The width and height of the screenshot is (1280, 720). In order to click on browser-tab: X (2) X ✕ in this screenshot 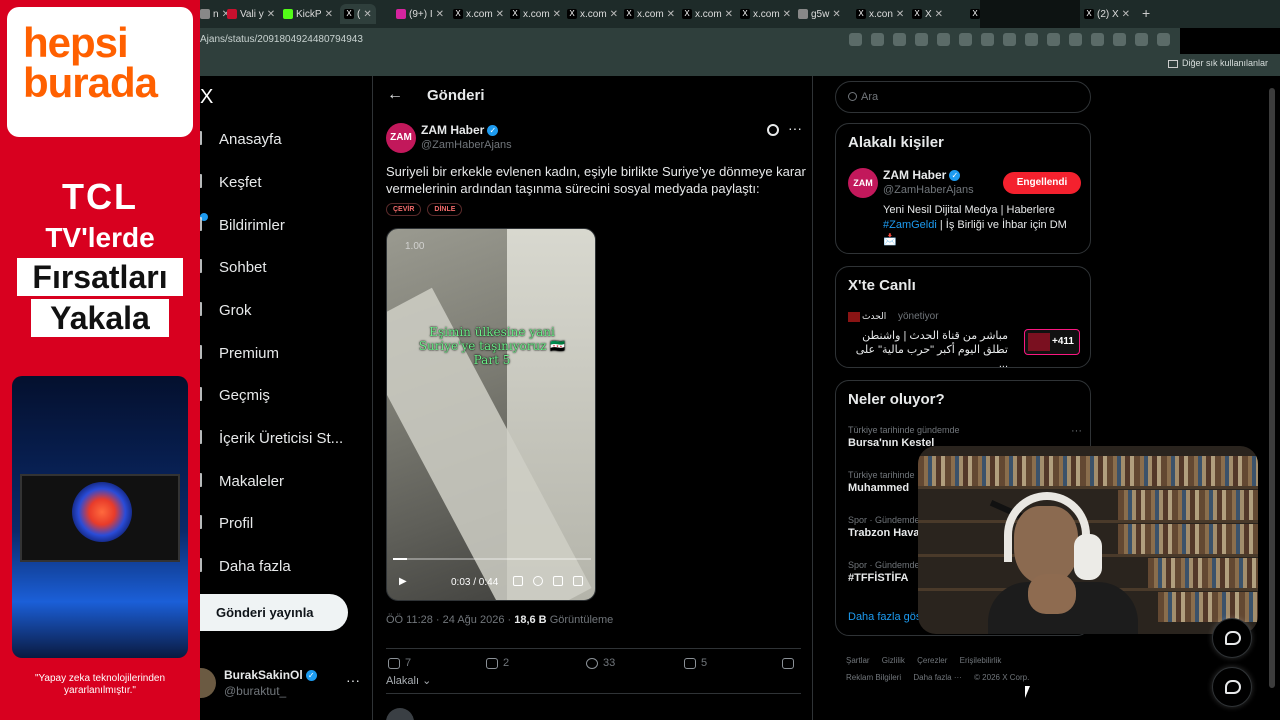, I will do `click(1107, 14)`.